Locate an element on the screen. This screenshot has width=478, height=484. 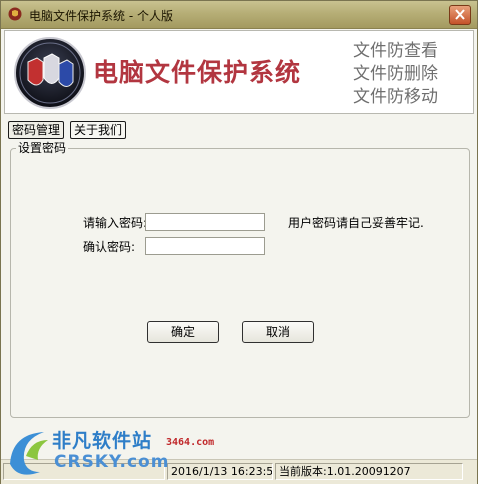
watermark-logo: 非凡软件站 CRSKY.com is located at coordinates (84, 452).